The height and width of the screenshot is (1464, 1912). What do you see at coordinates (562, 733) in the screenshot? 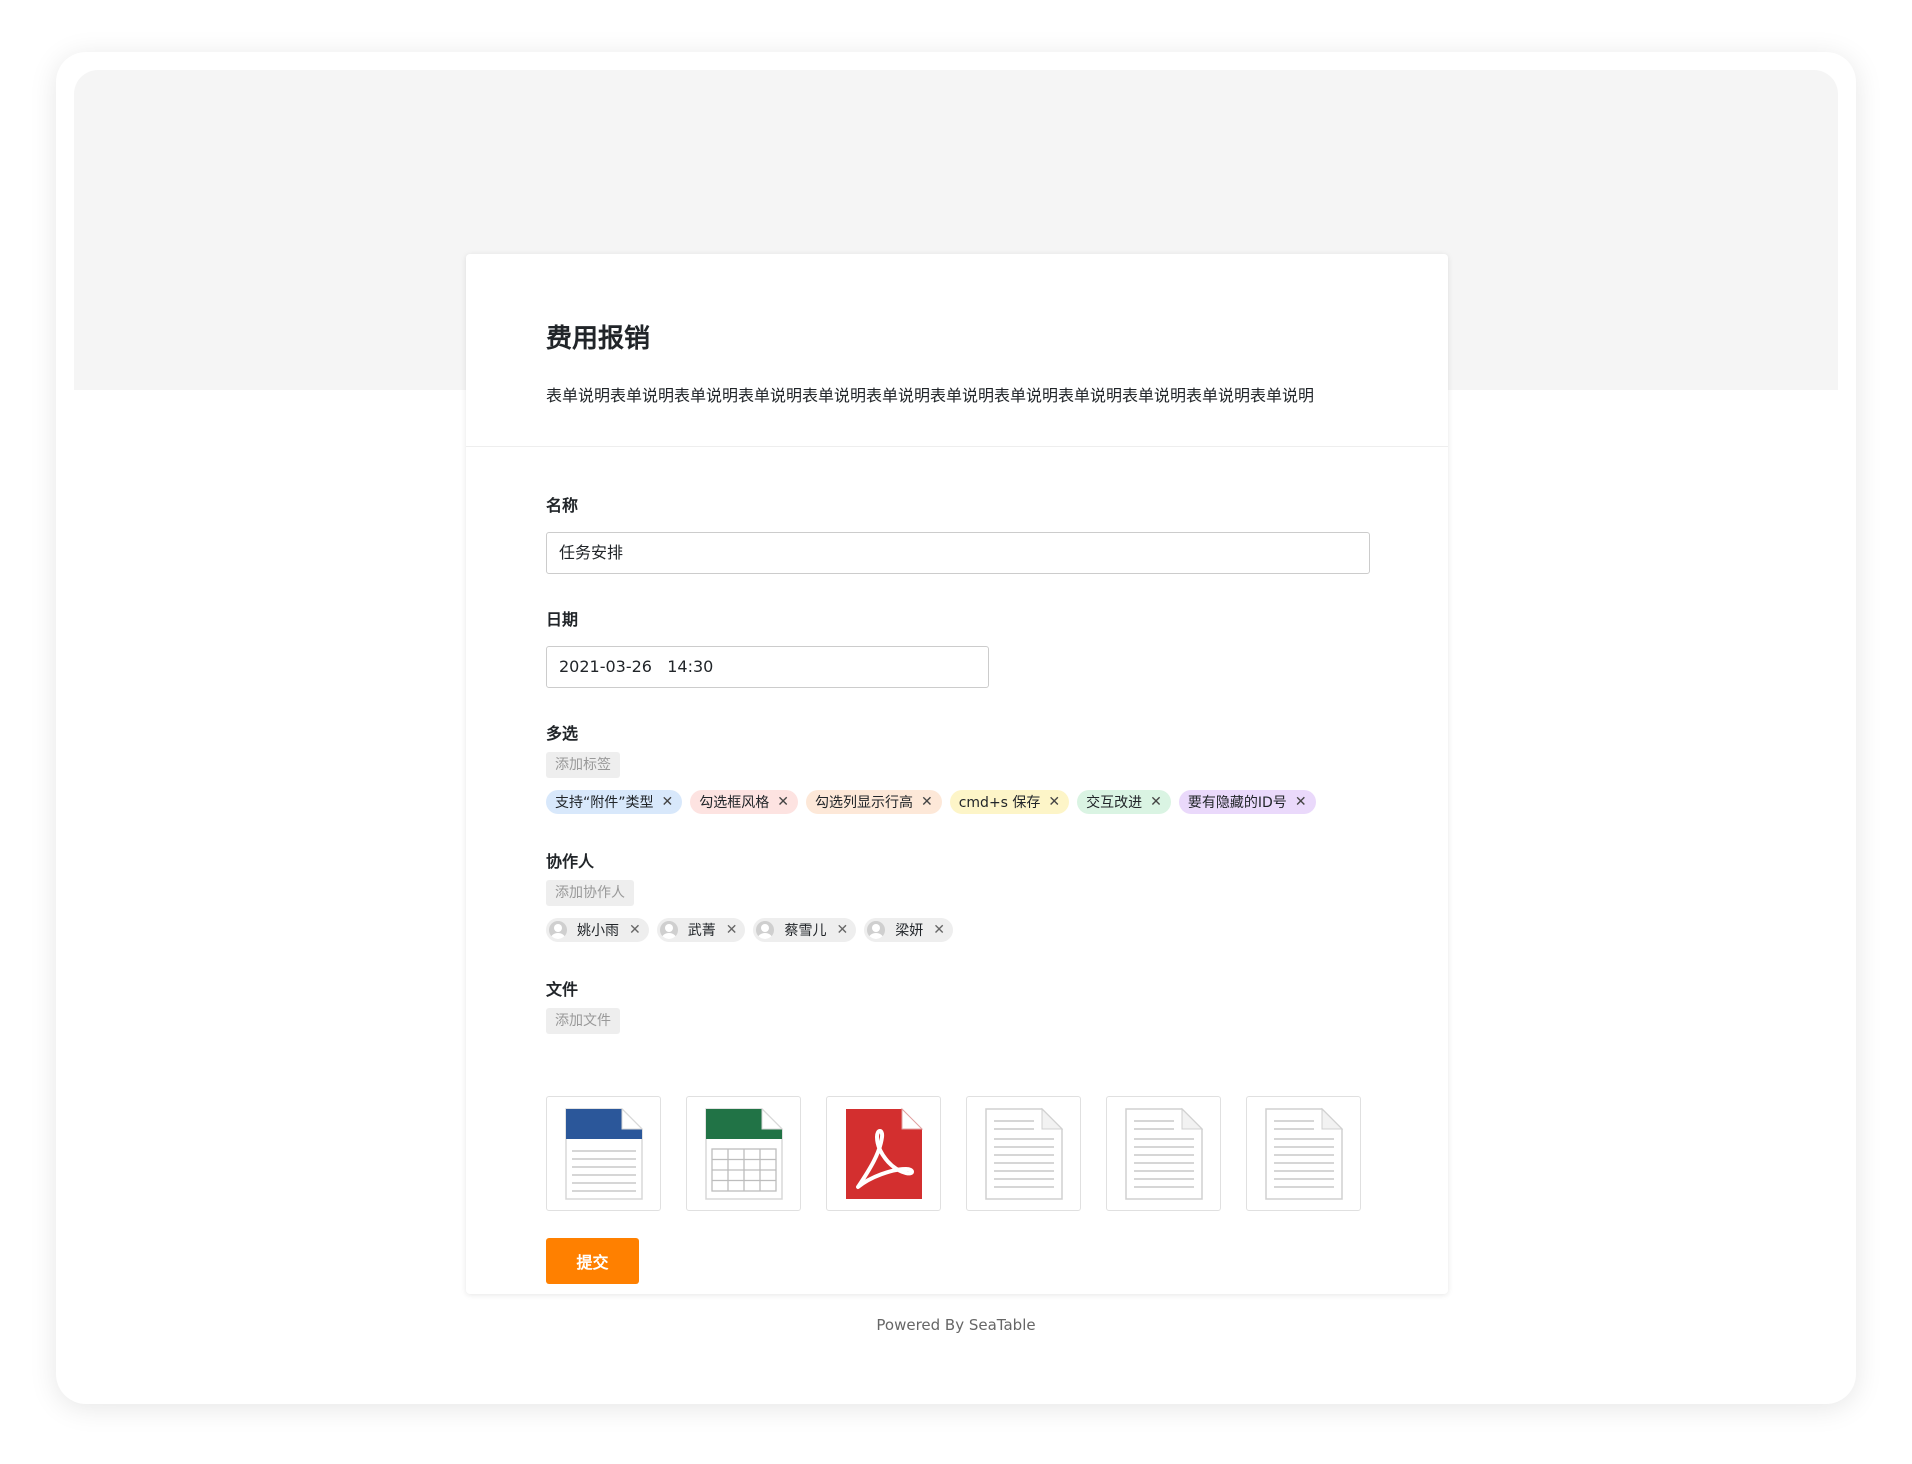
I see `multi-select-label: 多选` at bounding box center [562, 733].